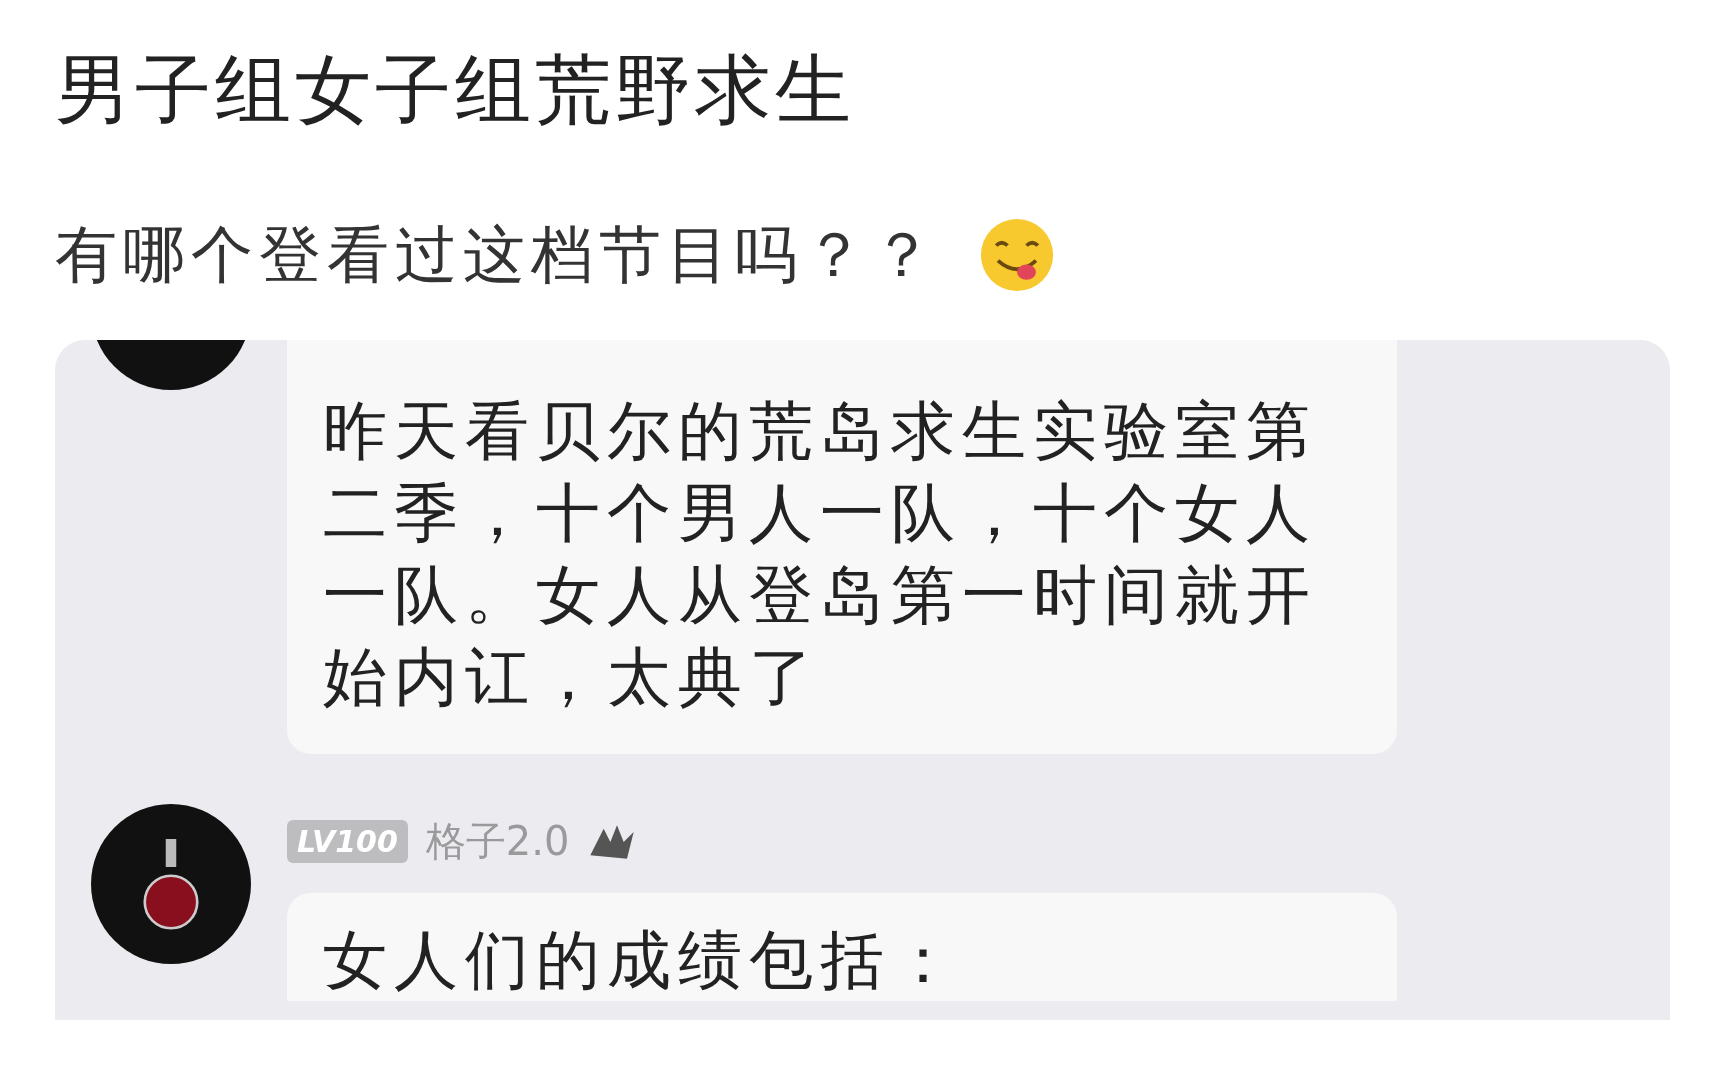 This screenshot has width=1728, height=1080. Describe the element at coordinates (455, 90) in the screenshot. I see `post-title: 男子组女子组荒野求生` at that location.